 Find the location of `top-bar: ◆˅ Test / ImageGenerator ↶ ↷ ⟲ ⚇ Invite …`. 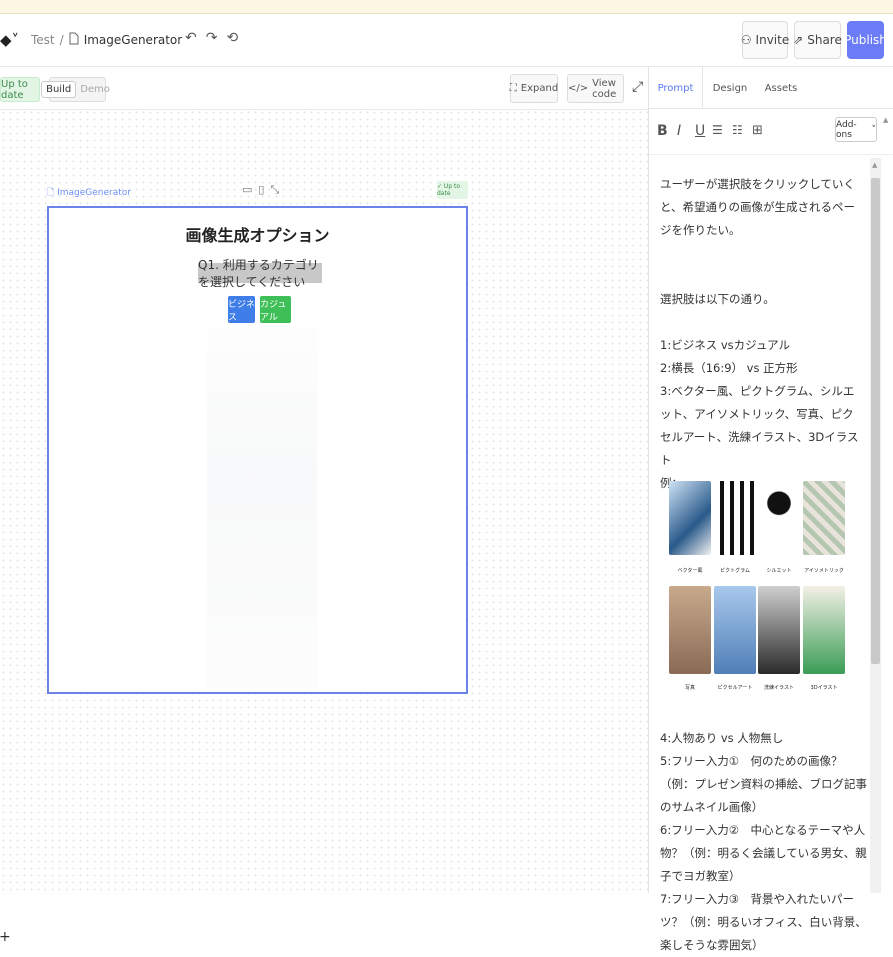

top-bar: ◆˅ Test / ImageGenerator ↶ ↷ ⟲ ⚇ Invite … is located at coordinates (446, 40).